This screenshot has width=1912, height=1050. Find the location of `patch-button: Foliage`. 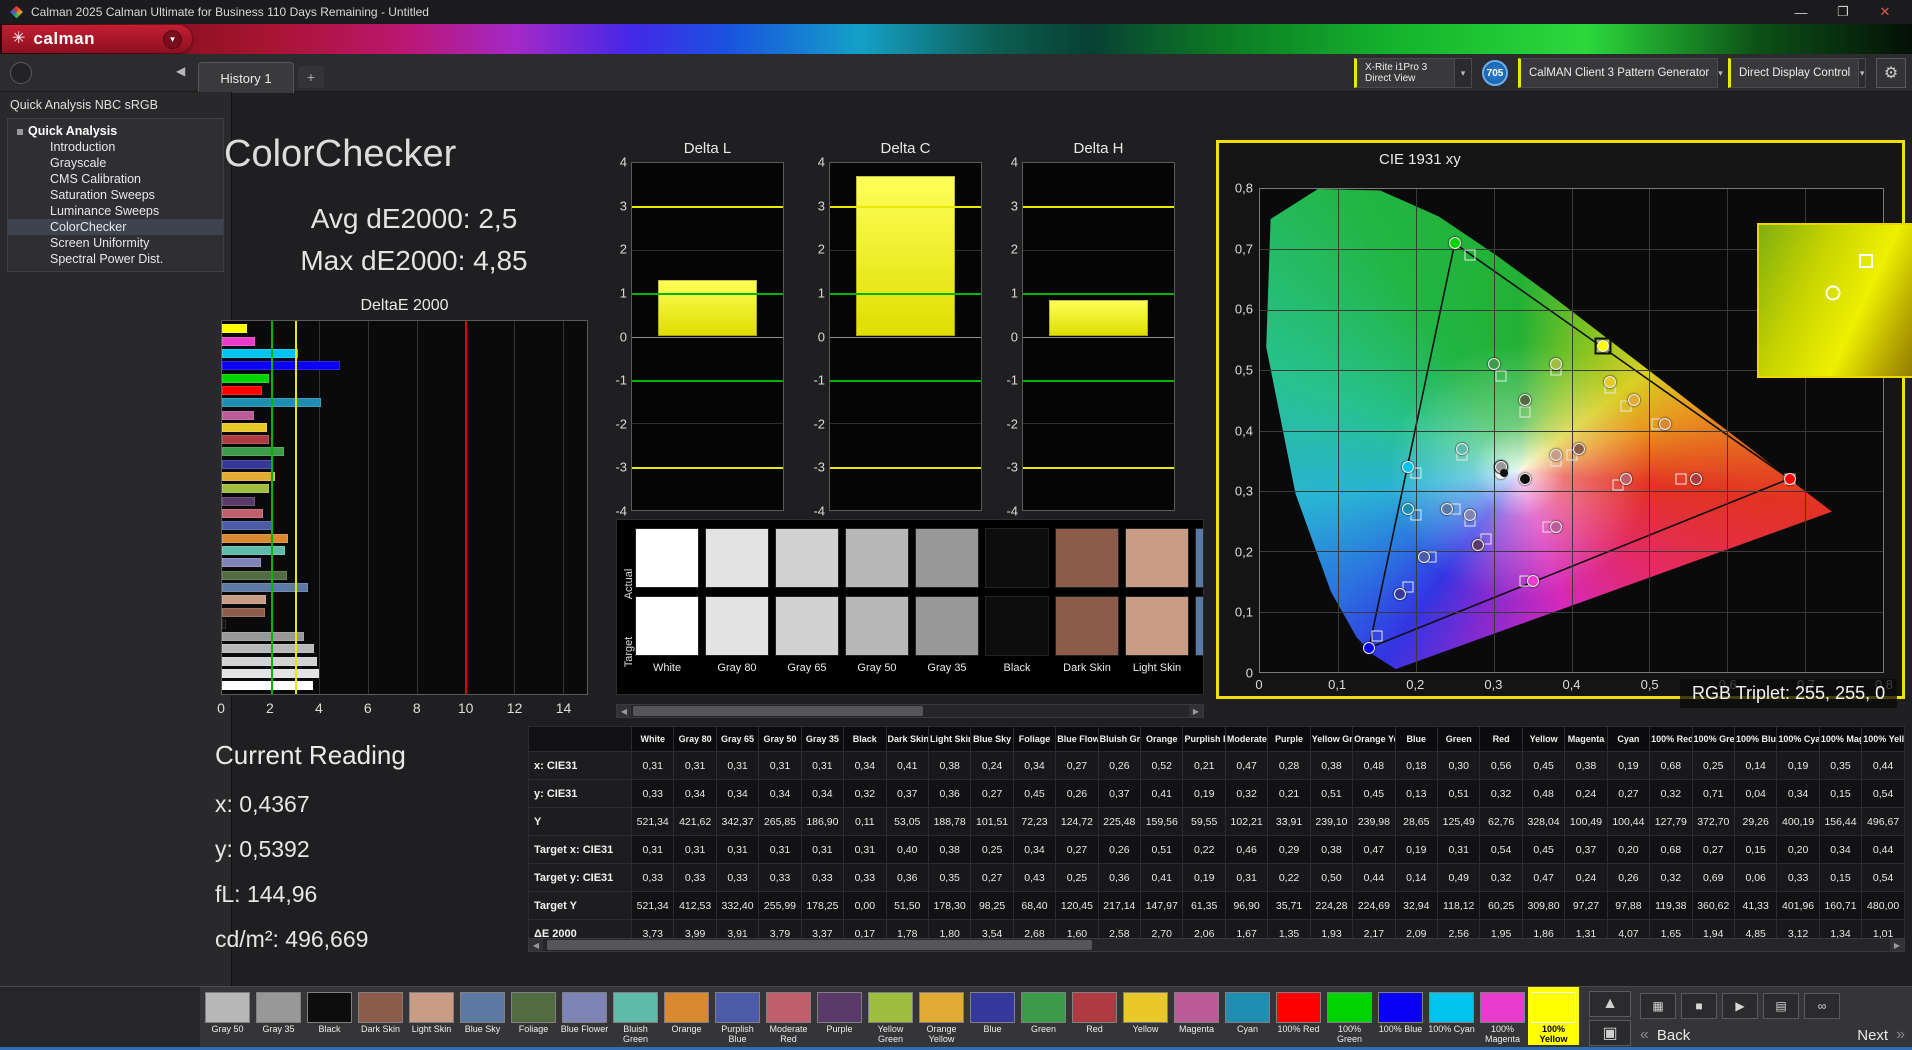

patch-button: Foliage is located at coordinates (533, 1016).